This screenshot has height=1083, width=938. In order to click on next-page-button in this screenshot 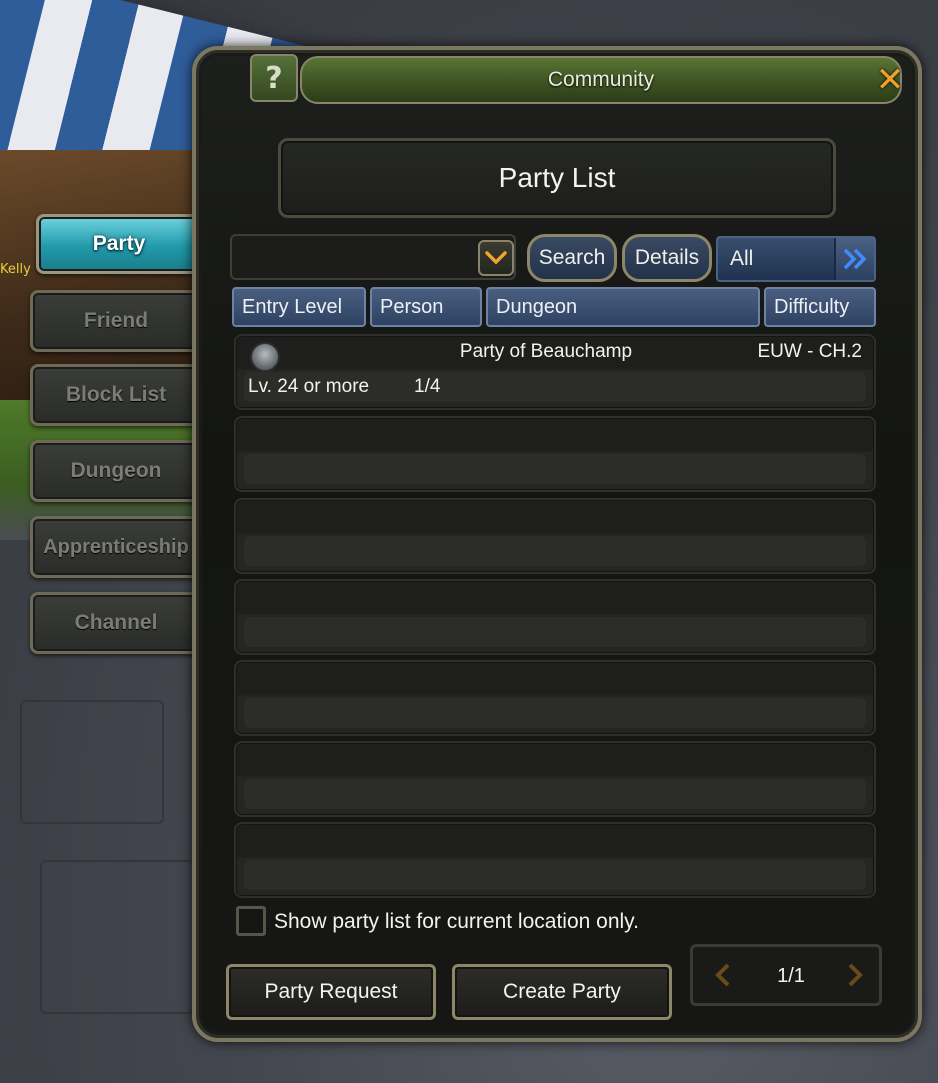, I will do `click(855, 975)`.